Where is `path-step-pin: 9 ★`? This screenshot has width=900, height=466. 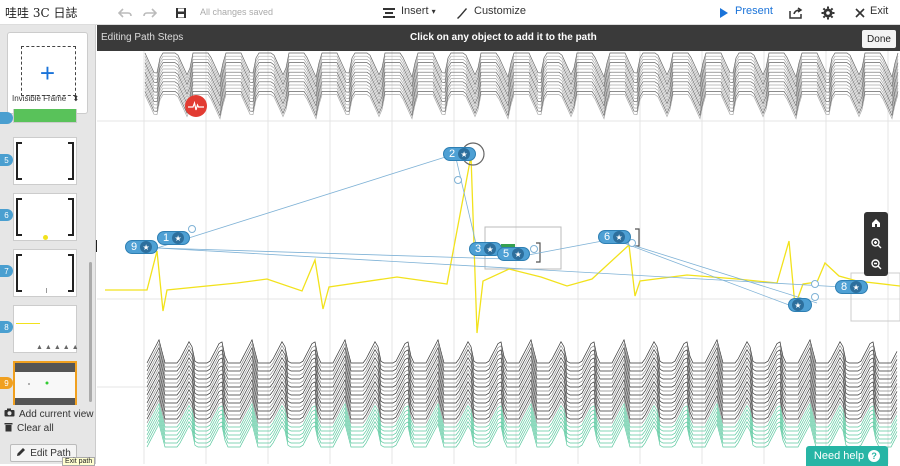
path-step-pin: 9 ★ is located at coordinates (141, 247).